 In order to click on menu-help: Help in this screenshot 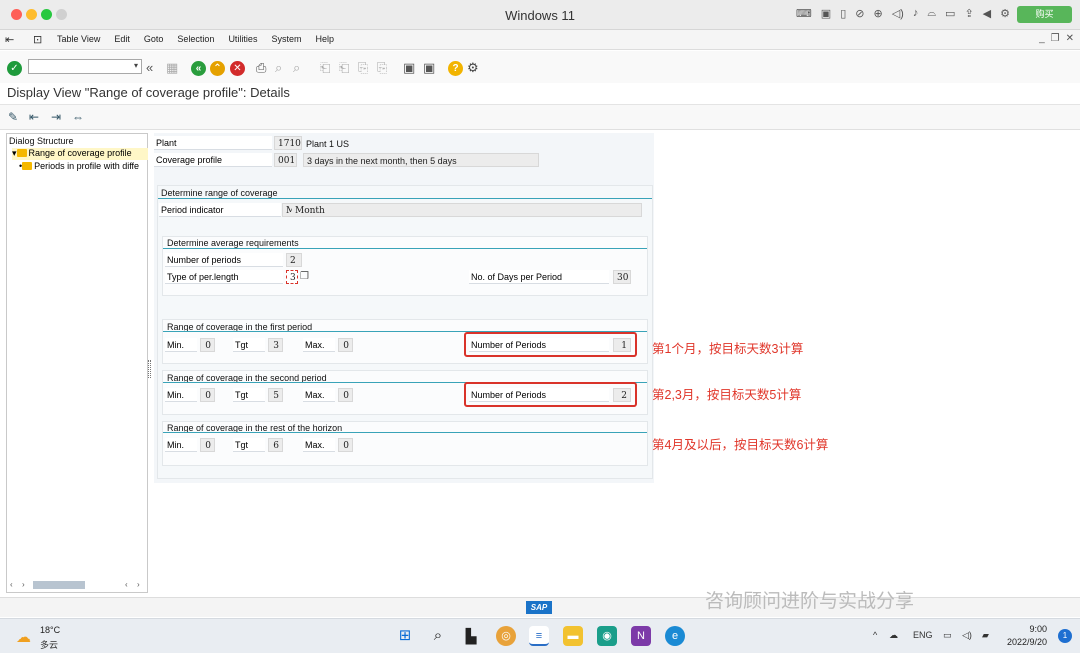, I will do `click(324, 39)`.